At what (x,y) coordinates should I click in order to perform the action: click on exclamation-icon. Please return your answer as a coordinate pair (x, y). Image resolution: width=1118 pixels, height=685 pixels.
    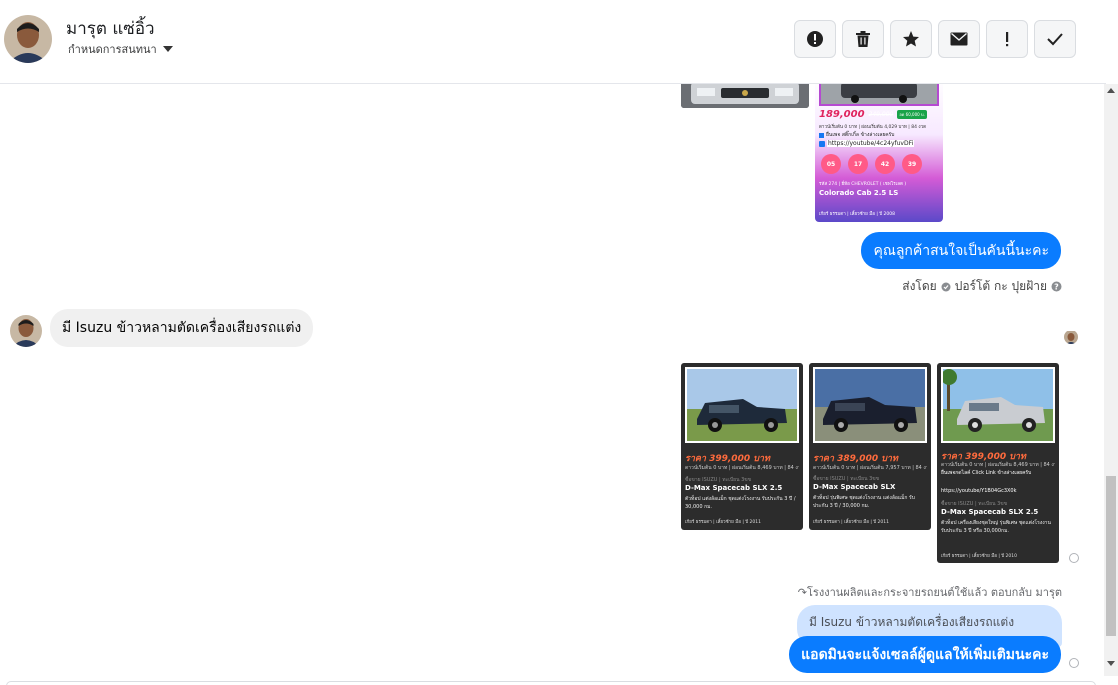
    Looking at the image, I should click on (1007, 39).